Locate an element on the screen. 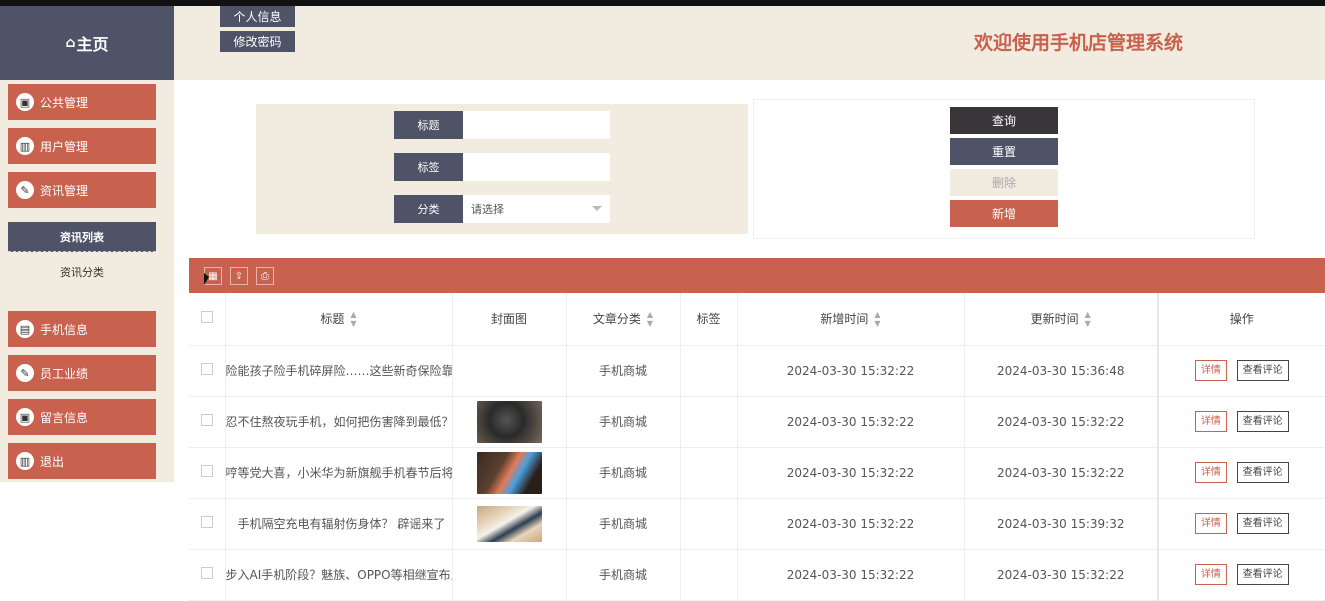 This screenshot has width=1325, height=601. title-input is located at coordinates (536, 125).